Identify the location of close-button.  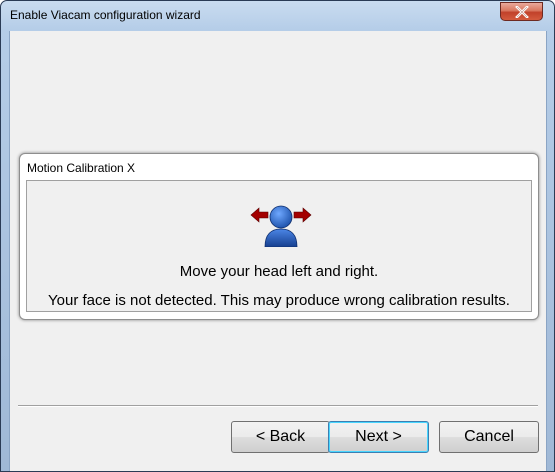
(521, 11).